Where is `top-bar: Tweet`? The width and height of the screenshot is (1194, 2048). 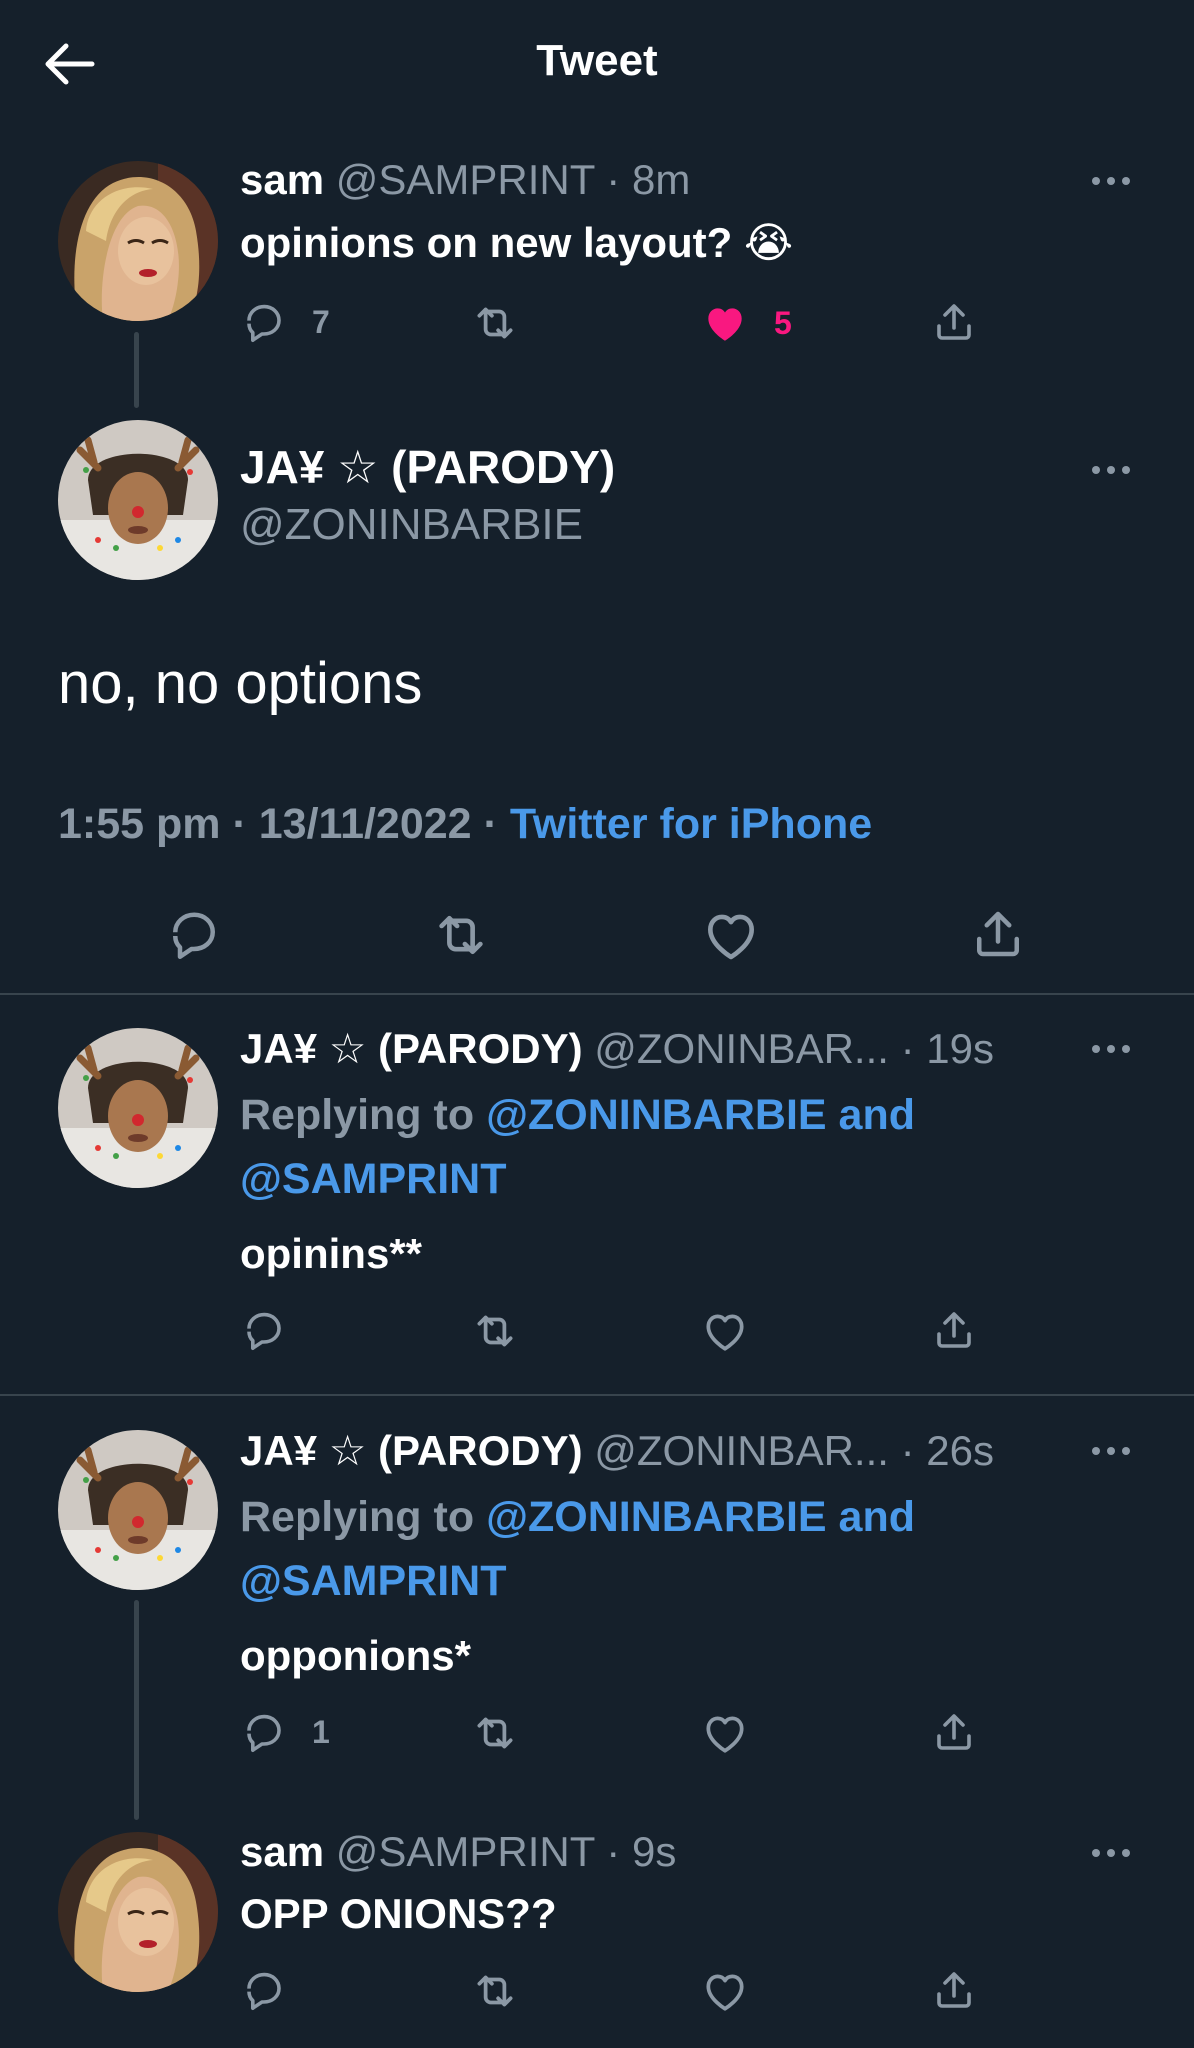 top-bar: Tweet is located at coordinates (597, 65).